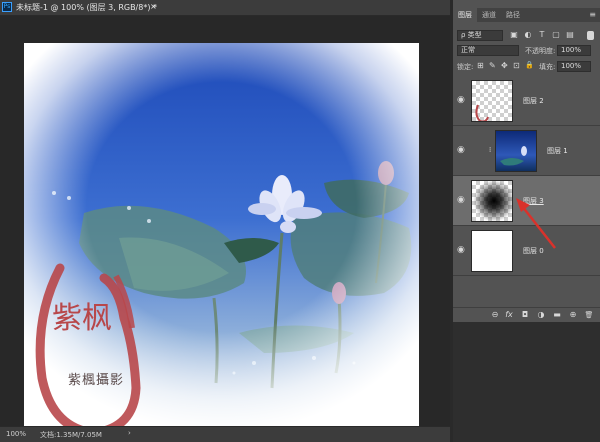 The width and height of the screenshot is (600, 442). I want to click on adjustment-filter-icon: ◐, so click(528, 35).